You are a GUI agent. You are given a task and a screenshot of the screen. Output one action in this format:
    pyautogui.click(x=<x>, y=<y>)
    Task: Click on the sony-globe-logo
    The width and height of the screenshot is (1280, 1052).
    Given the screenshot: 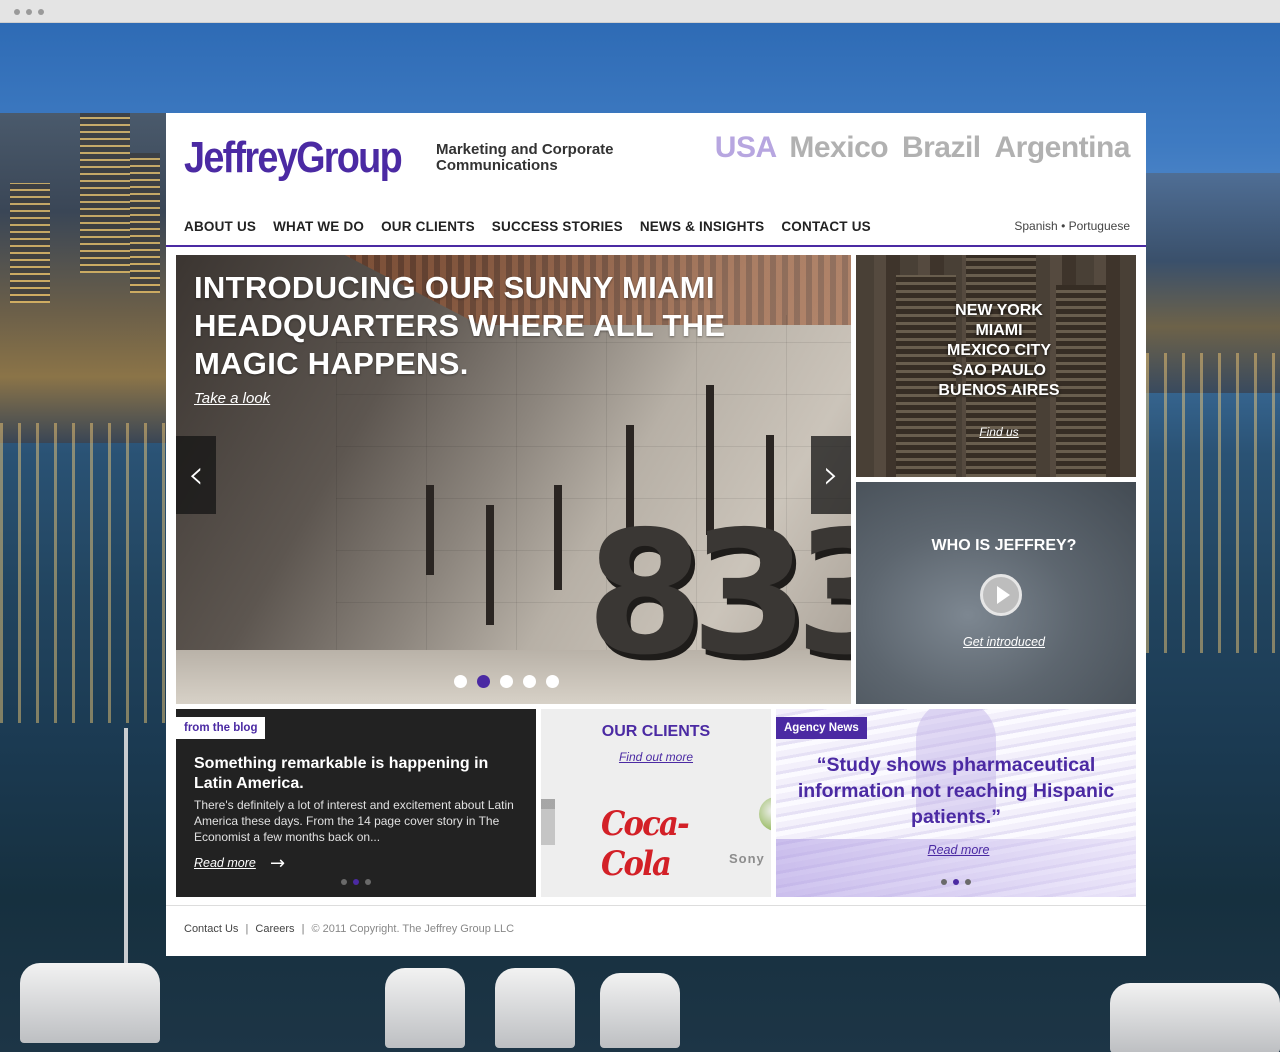 What is the action you would take?
    pyautogui.click(x=765, y=814)
    